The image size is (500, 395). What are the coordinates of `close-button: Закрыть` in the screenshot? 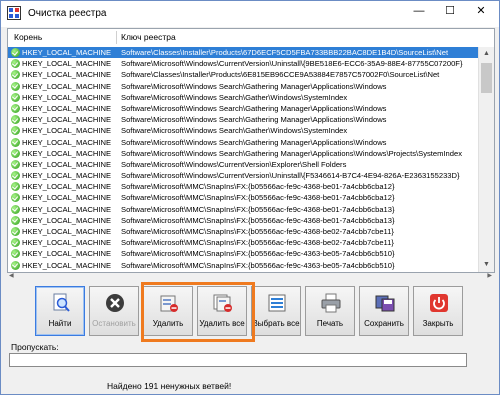 It's located at (438, 311).